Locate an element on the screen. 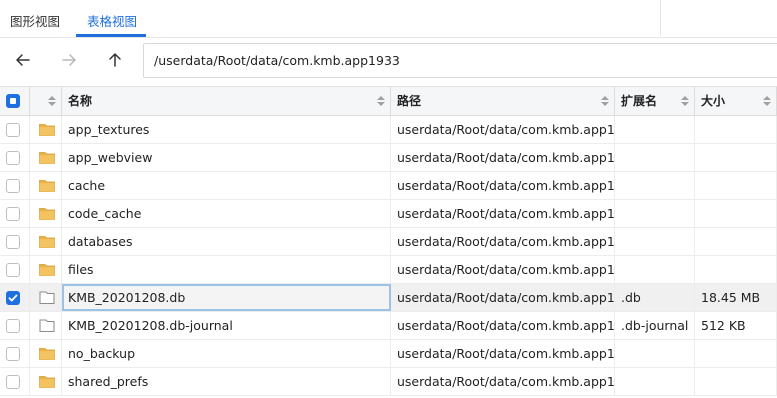 The height and width of the screenshot is (398, 777). header-name-label: 名称 is located at coordinates (80, 101).